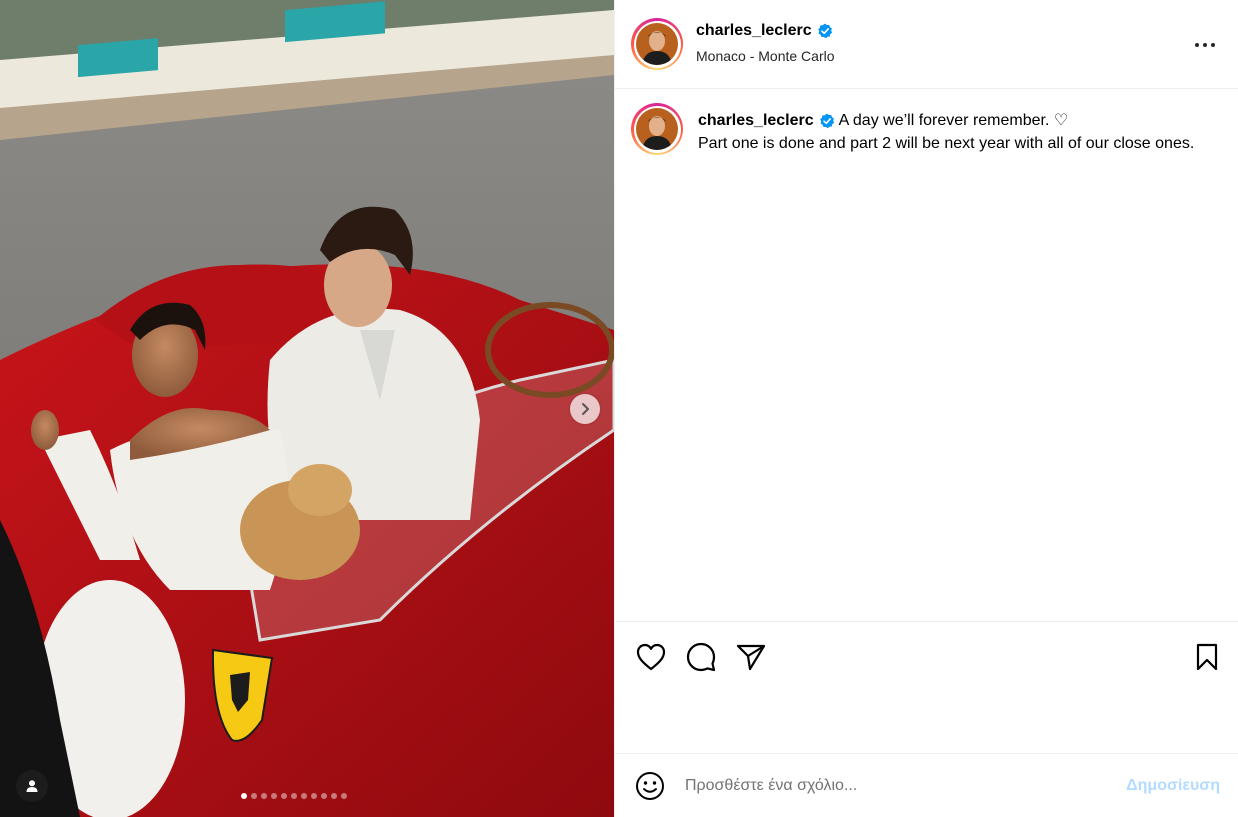 This screenshot has height=817, width=1238. I want to click on tagged-users-button, so click(32, 786).